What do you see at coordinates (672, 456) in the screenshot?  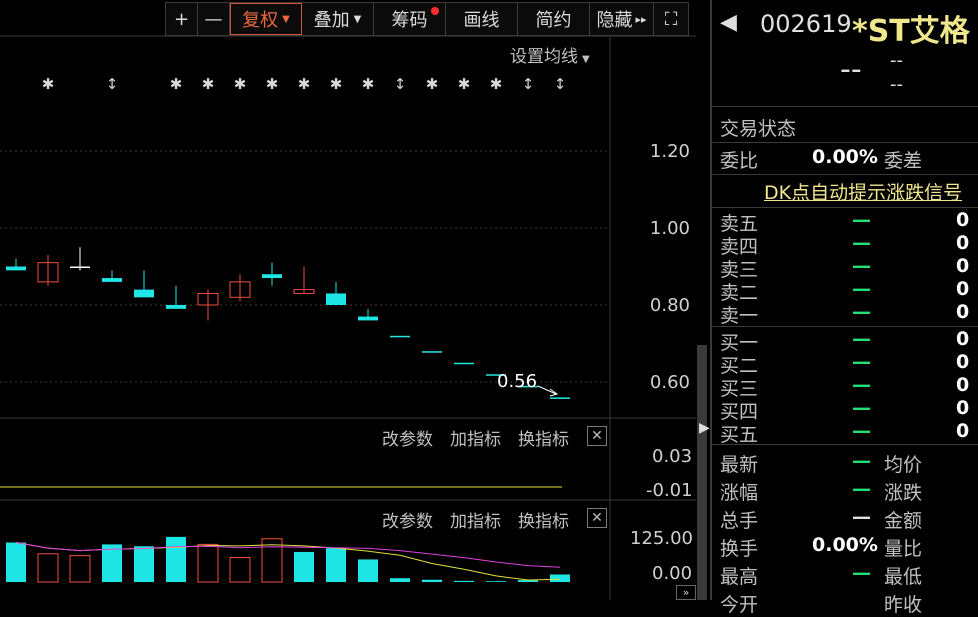 I see `panel2-ytick: 0.03` at bounding box center [672, 456].